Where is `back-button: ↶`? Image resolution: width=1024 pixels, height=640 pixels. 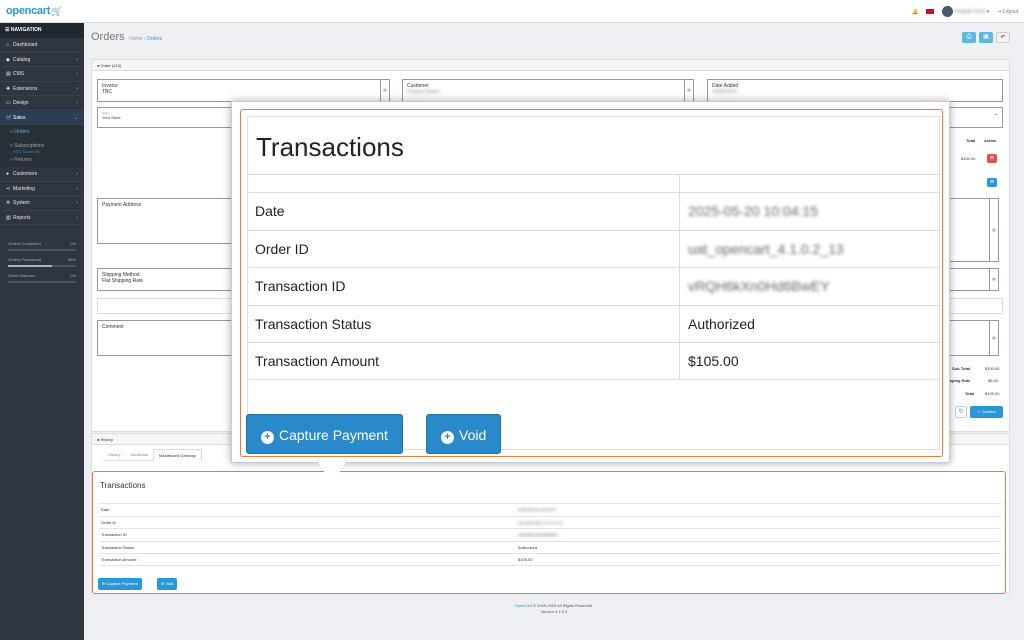
back-button: ↶ is located at coordinates (1003, 37).